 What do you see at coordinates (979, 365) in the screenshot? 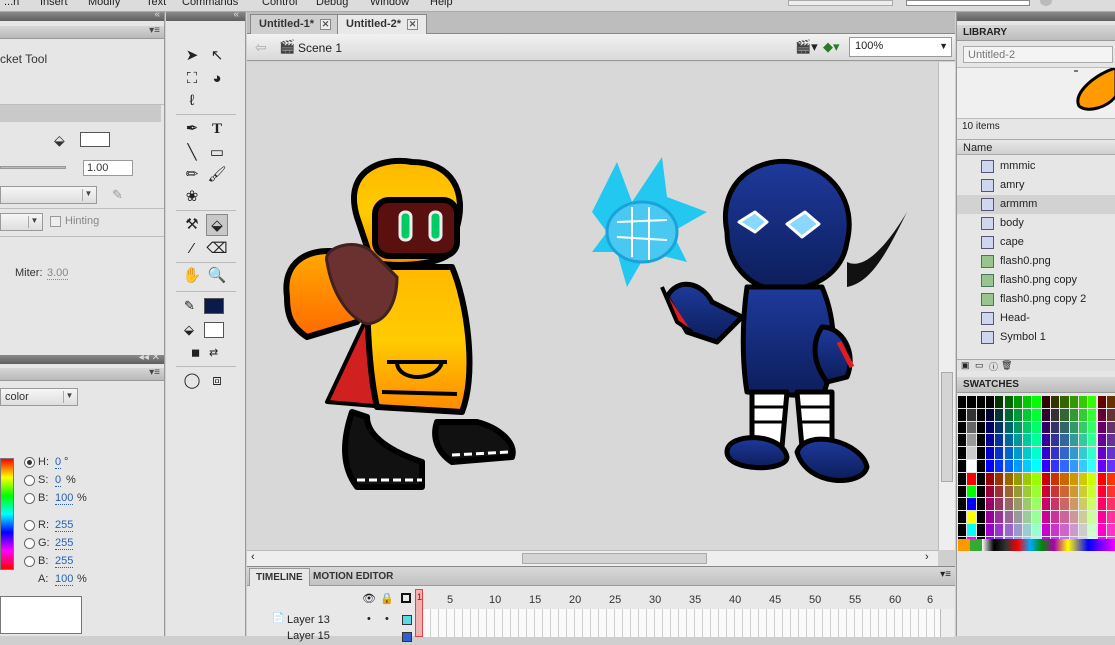
I see `new-folder-icon: ▭` at bounding box center [979, 365].